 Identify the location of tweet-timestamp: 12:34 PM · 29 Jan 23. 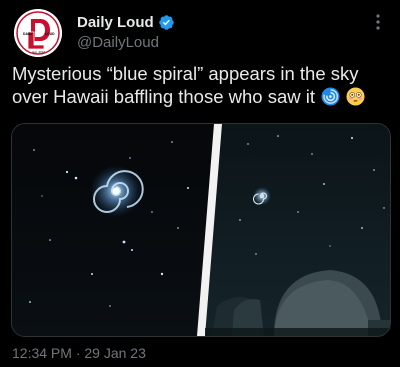
(79, 353).